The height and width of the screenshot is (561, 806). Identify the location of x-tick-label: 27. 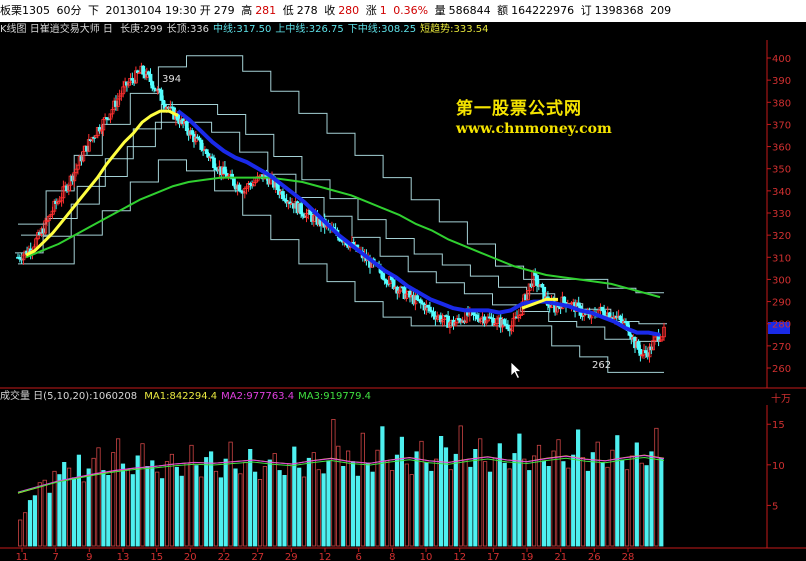
(257, 556).